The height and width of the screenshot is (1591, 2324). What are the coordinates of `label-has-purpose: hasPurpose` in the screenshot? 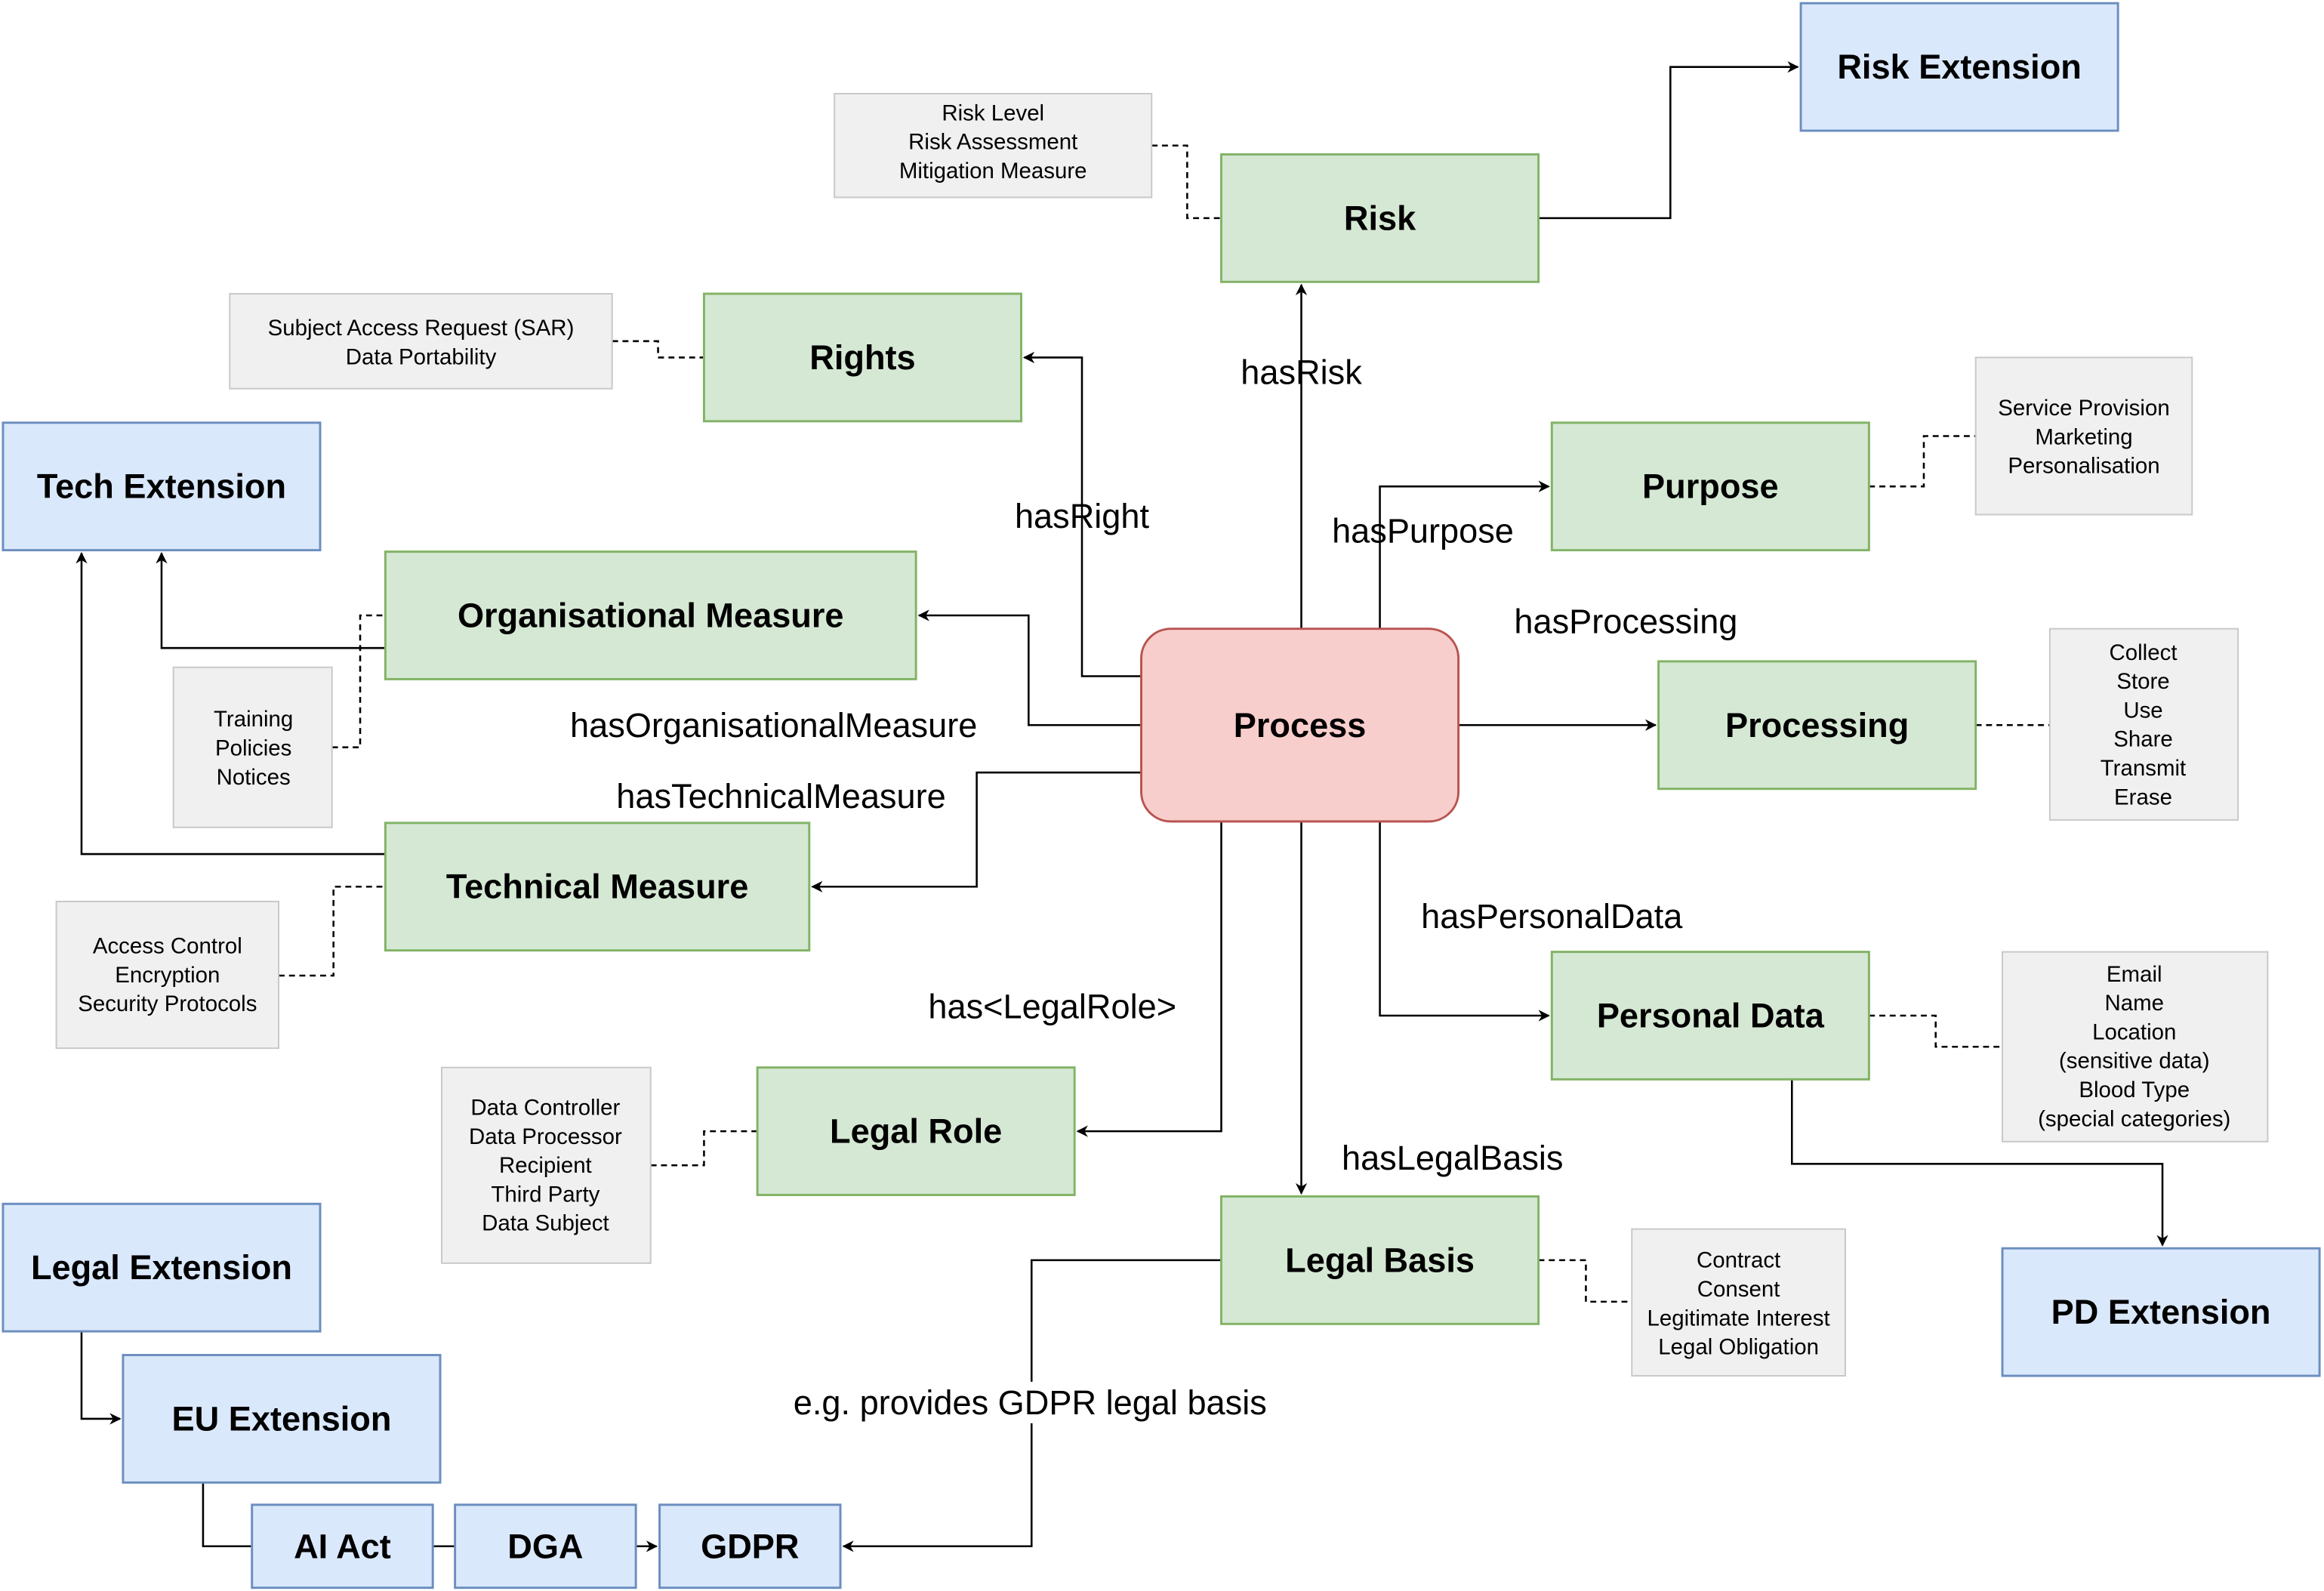 It's located at (1423, 531).